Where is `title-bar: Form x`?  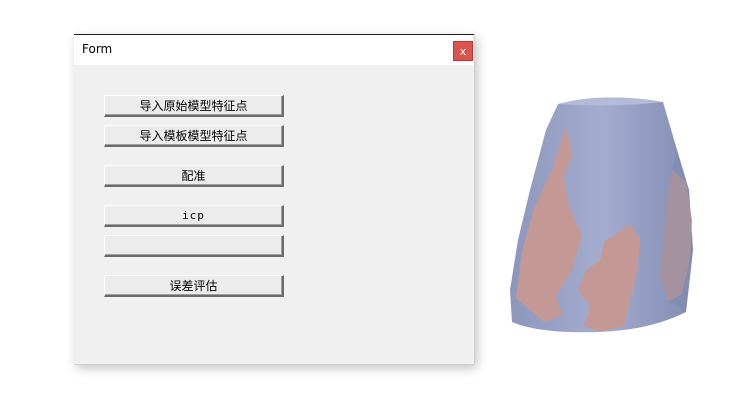 title-bar: Form x is located at coordinates (274, 49).